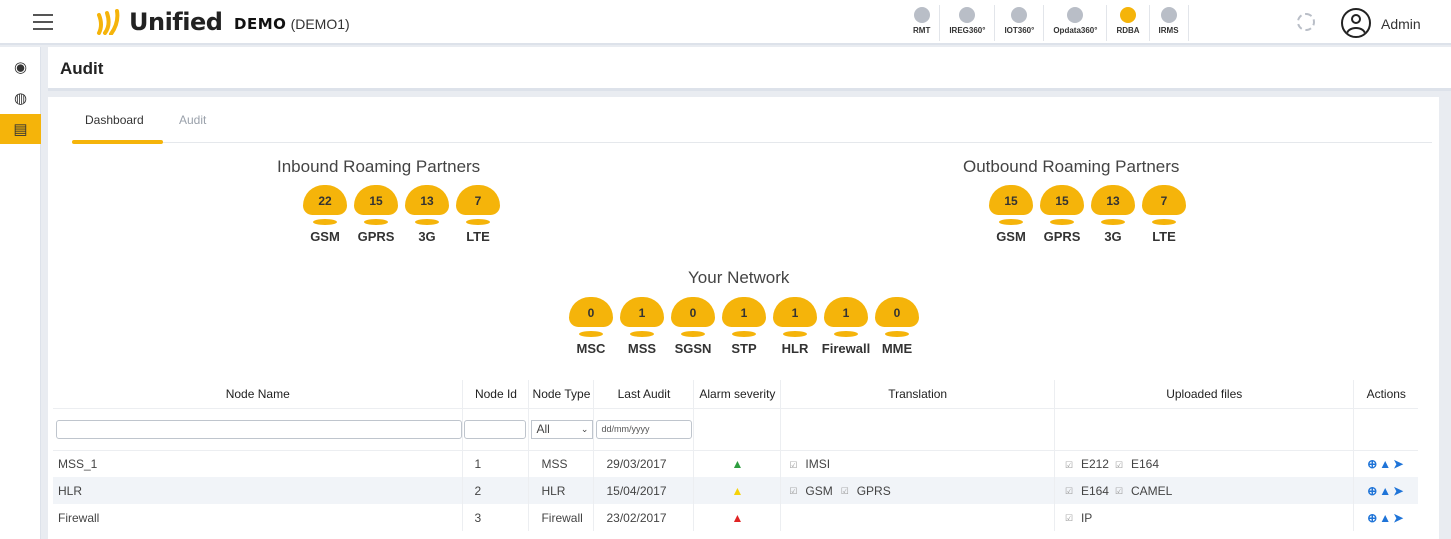  What do you see at coordinates (1164, 207) in the screenshot?
I see `count-bubble: 7` at bounding box center [1164, 207].